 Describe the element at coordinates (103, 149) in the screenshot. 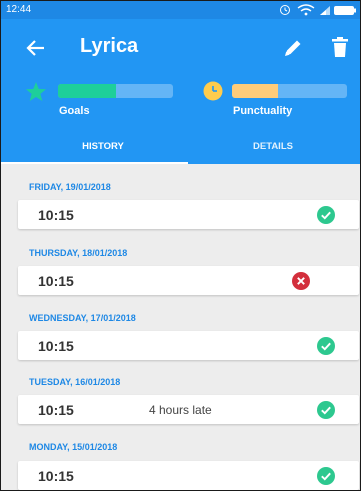

I see `tab-history: HISTORY` at that location.